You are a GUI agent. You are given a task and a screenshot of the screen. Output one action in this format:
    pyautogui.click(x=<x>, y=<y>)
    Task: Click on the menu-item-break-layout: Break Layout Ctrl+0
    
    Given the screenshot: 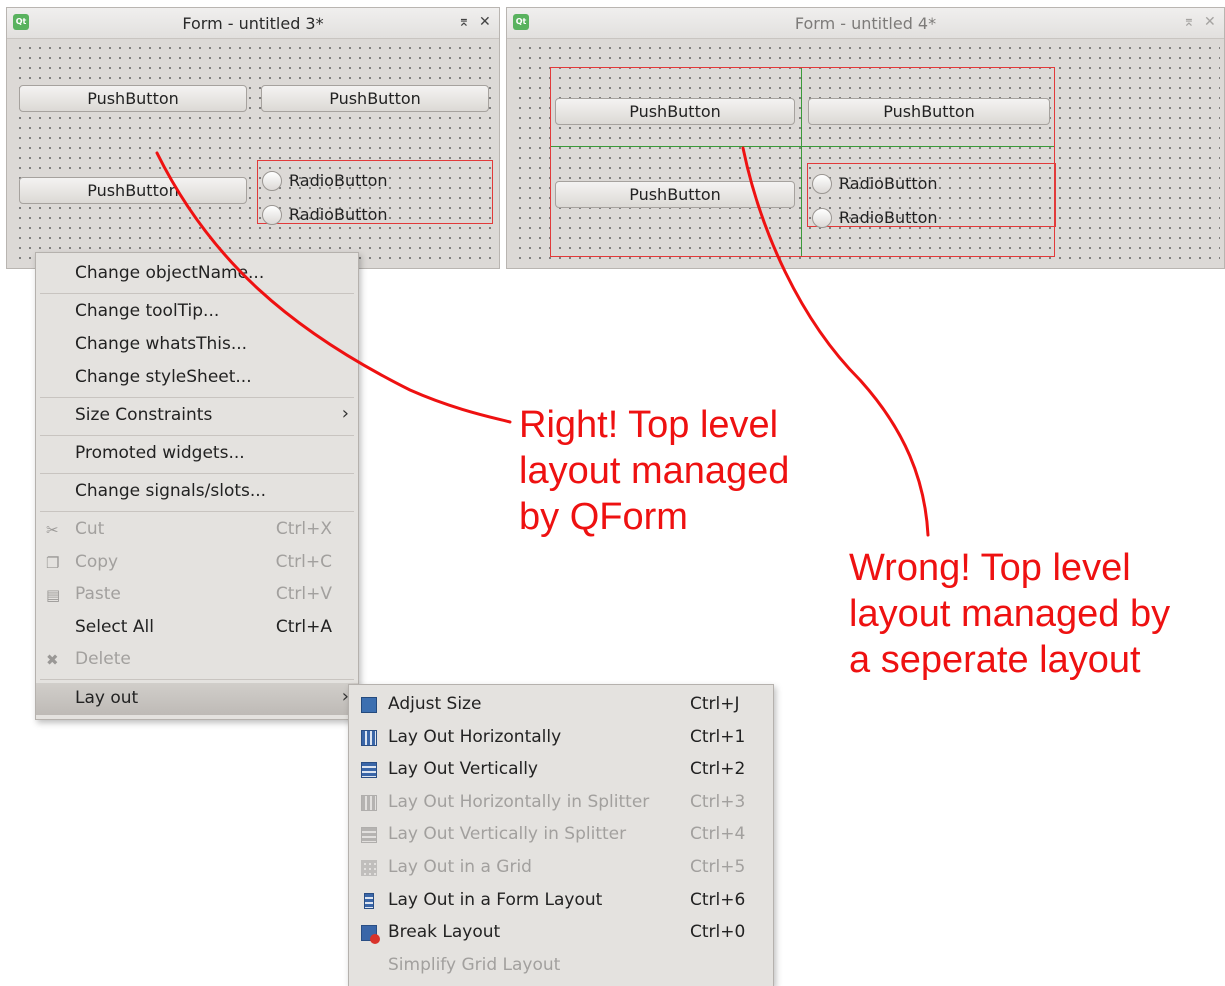 What is the action you would take?
    pyautogui.click(x=561, y=933)
    